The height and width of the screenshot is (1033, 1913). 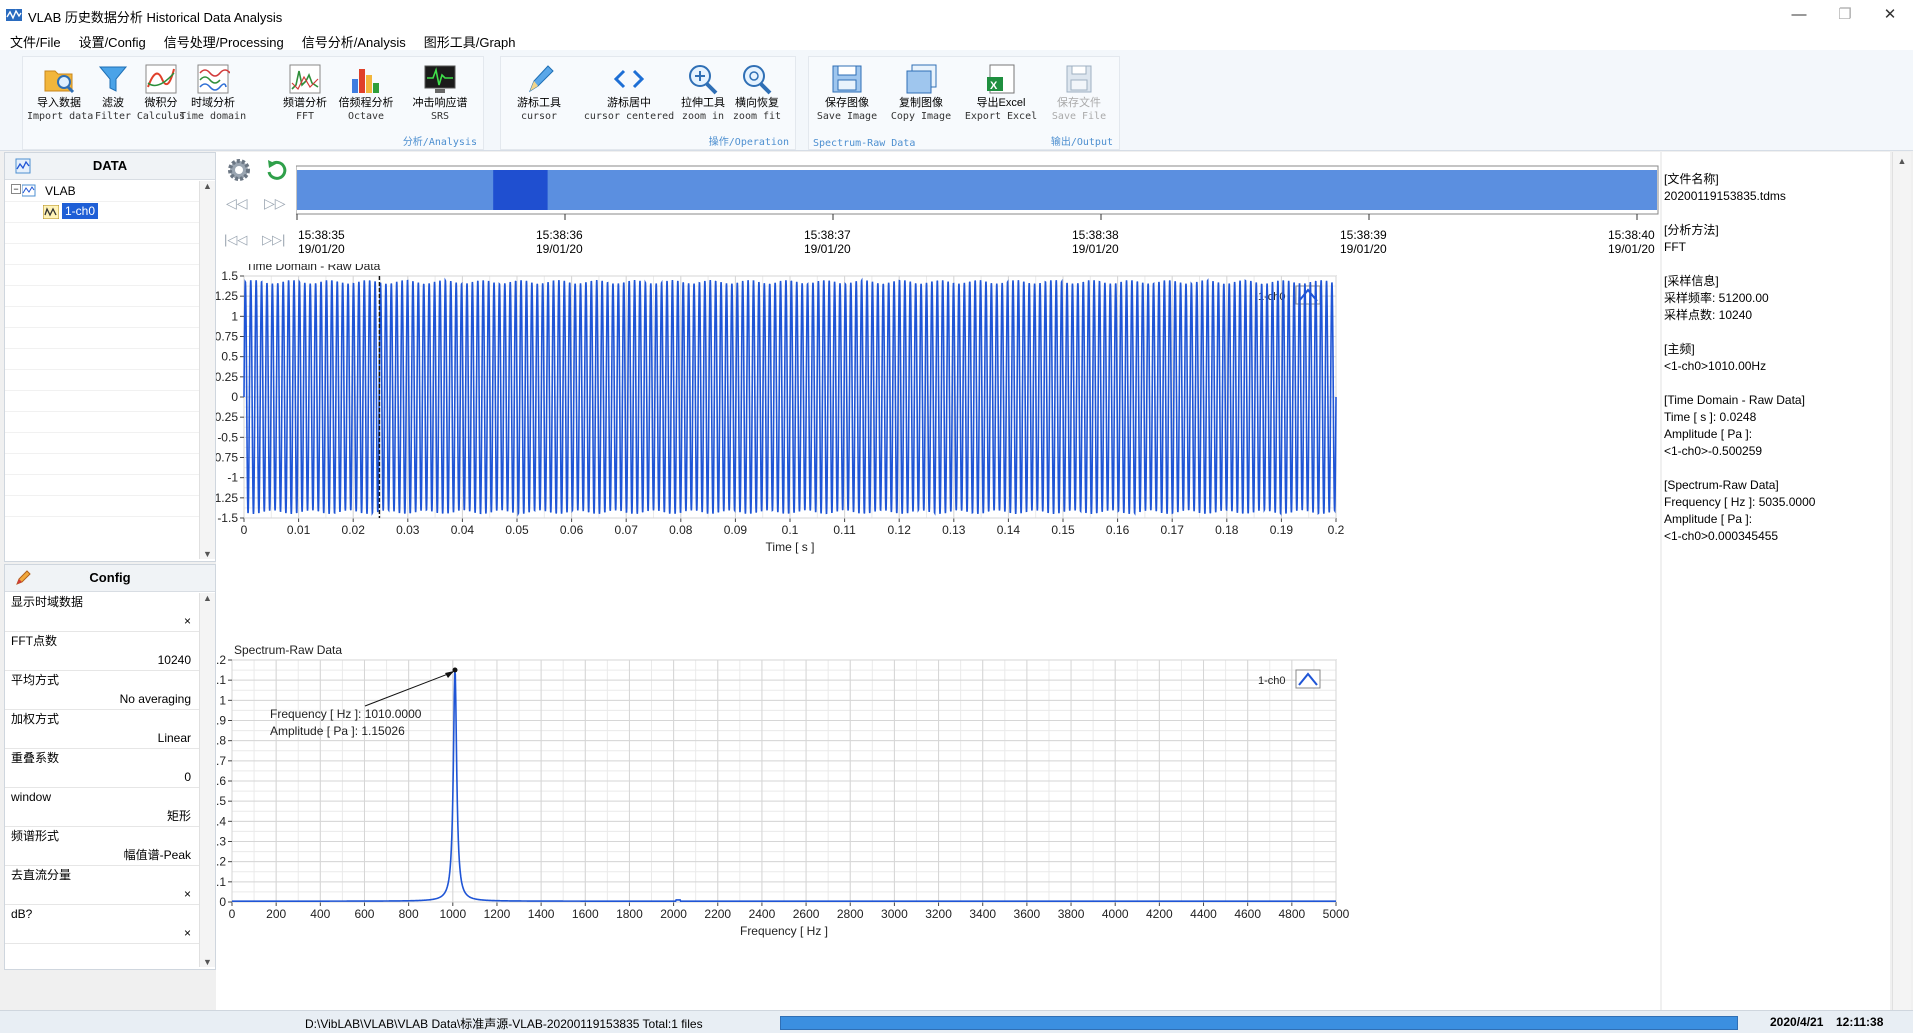 What do you see at coordinates (234, 316) in the screenshot?
I see `y-tick-label: 1` at bounding box center [234, 316].